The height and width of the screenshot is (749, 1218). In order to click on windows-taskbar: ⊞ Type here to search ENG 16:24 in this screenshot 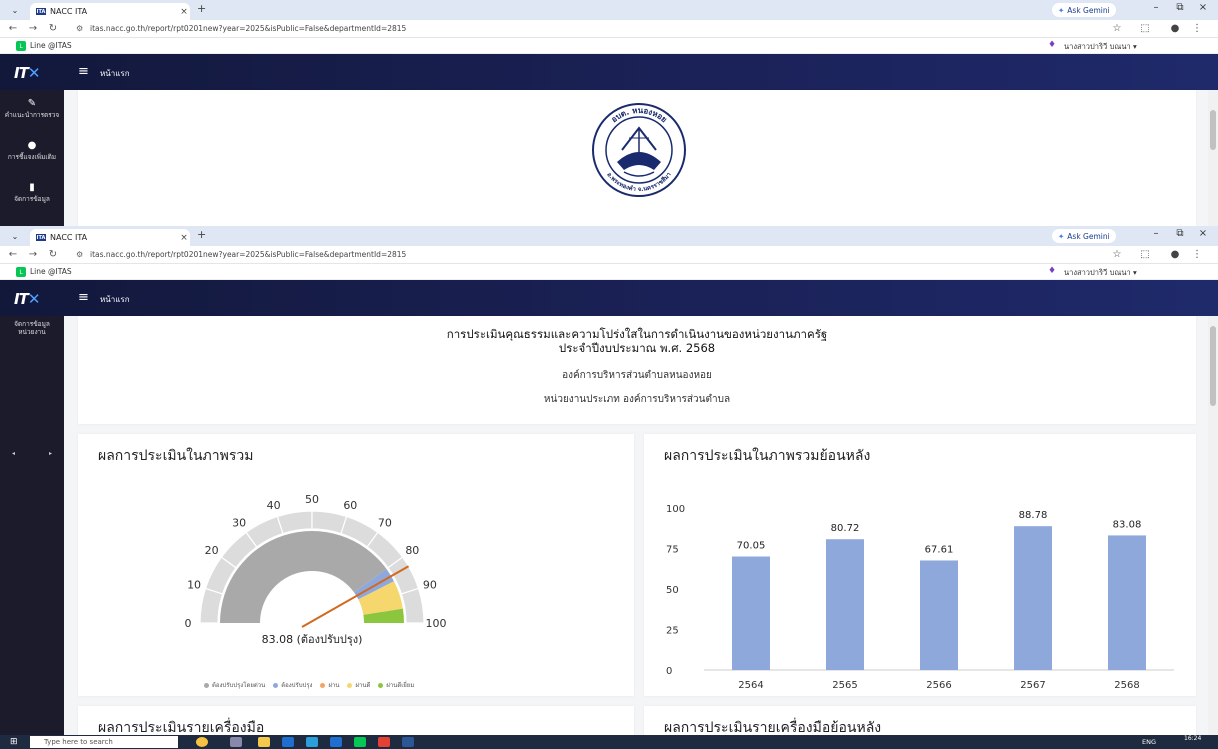, I will do `click(609, 742)`.